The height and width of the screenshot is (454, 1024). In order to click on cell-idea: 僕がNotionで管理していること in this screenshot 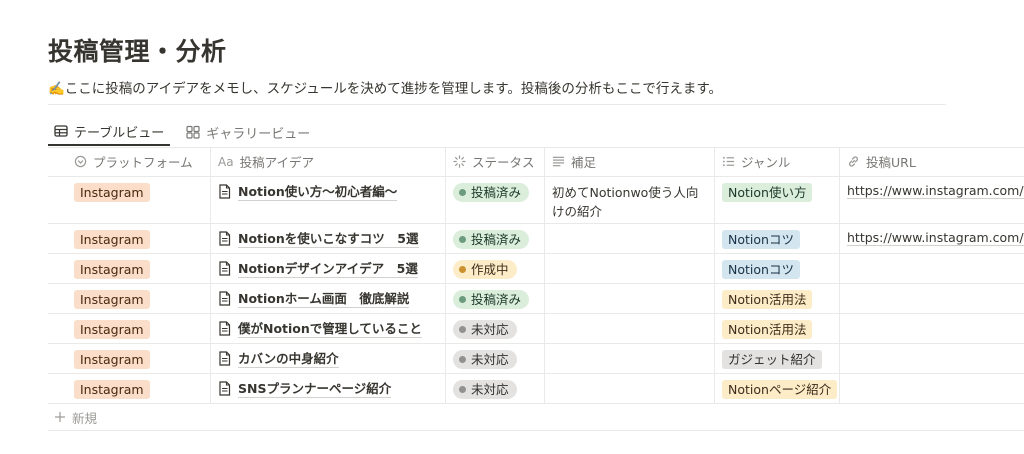, I will do `click(328, 328)`.